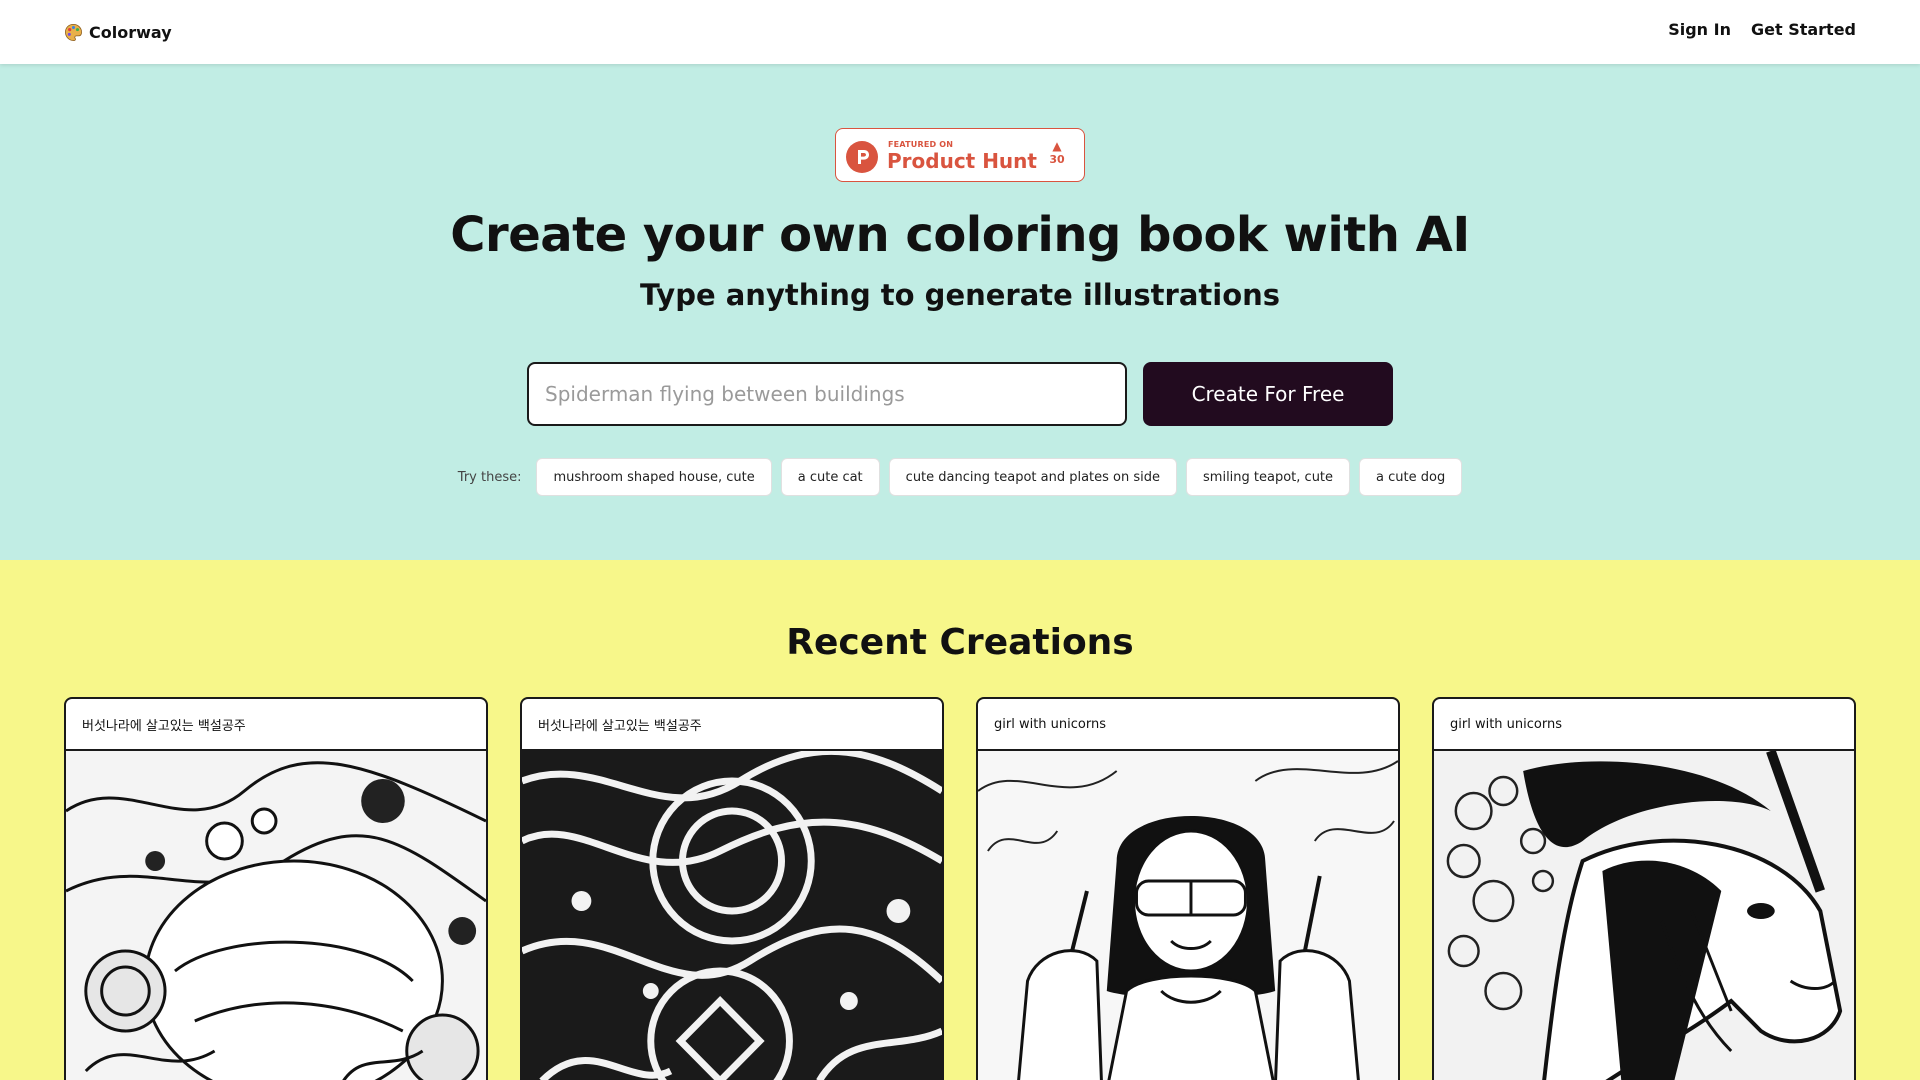  What do you see at coordinates (960, 642) in the screenshot?
I see `recent-creations-heading: Recent Creations` at bounding box center [960, 642].